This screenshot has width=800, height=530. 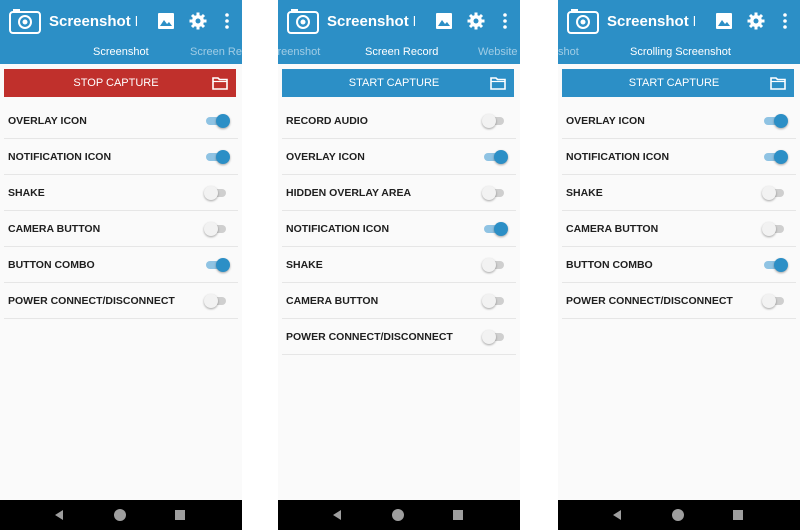 I want to click on setting-label: BUTTON COMBO, so click(x=609, y=265).